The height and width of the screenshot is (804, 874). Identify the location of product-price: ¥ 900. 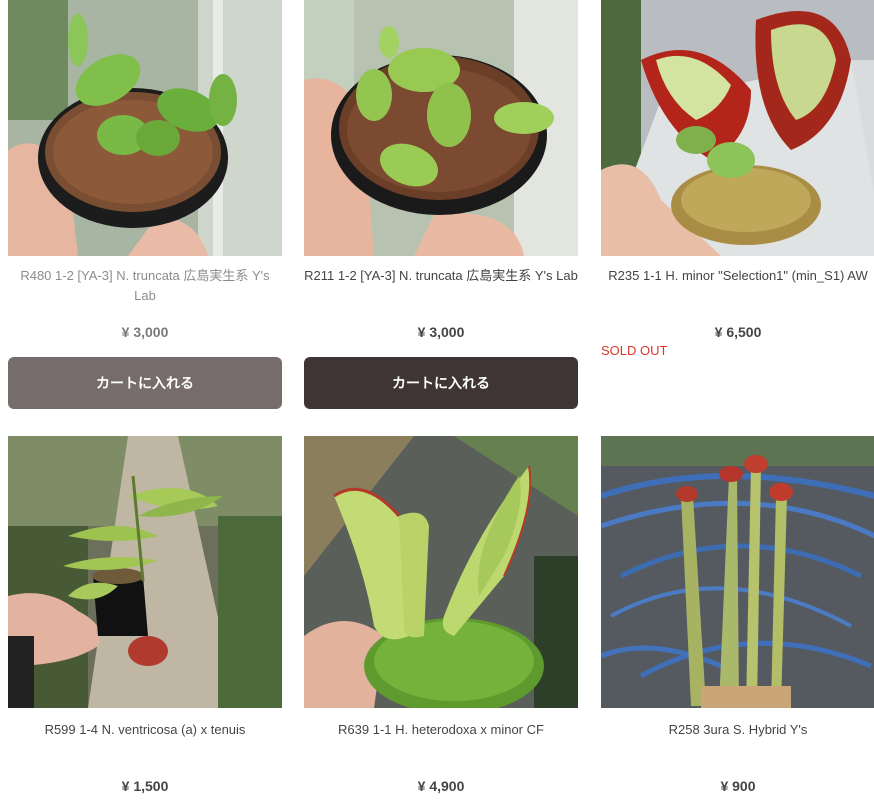
(738, 786).